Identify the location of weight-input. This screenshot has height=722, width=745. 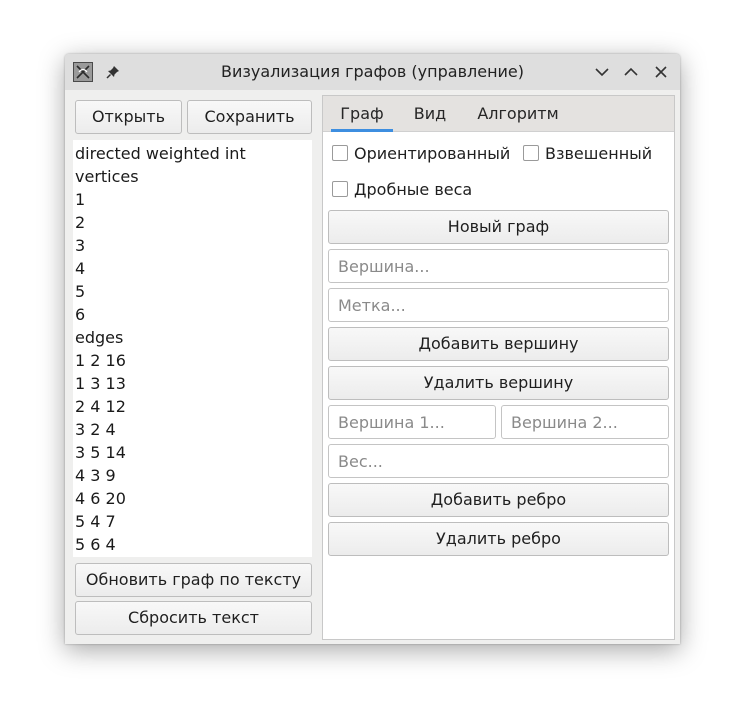
(498, 461).